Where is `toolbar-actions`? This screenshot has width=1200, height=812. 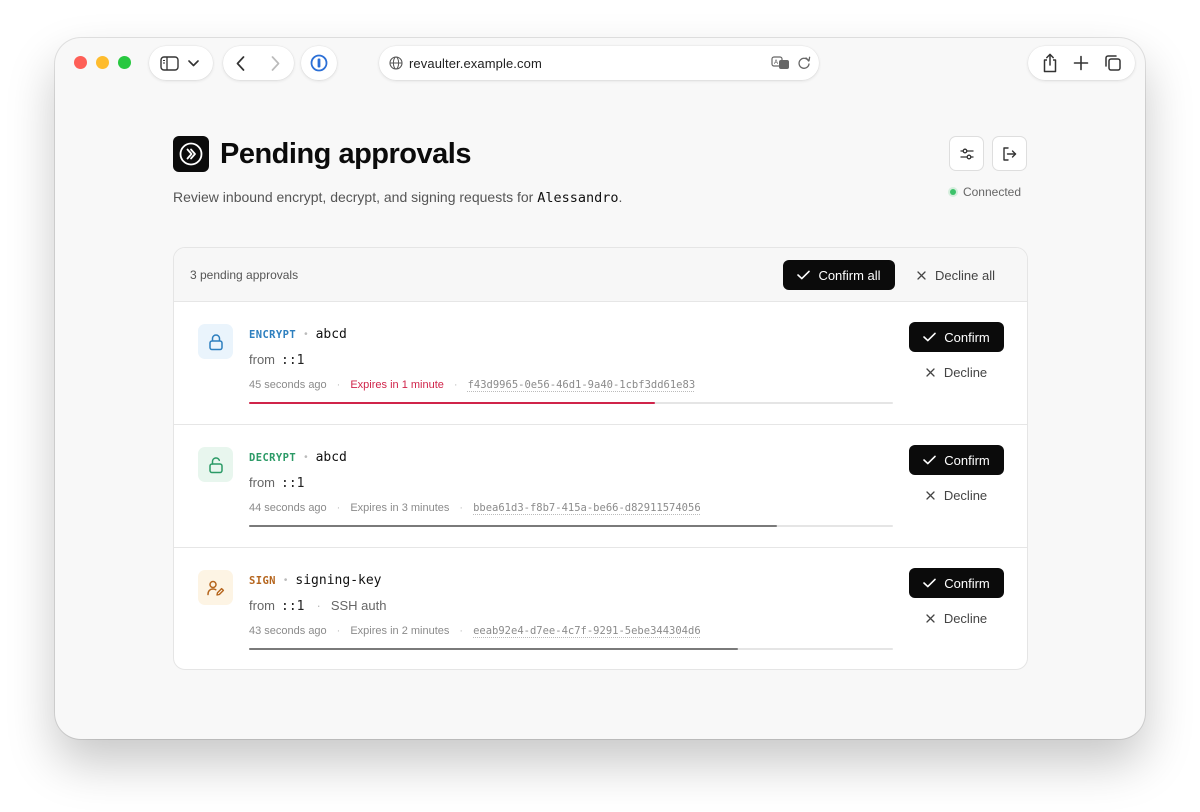
toolbar-actions is located at coordinates (1081, 63).